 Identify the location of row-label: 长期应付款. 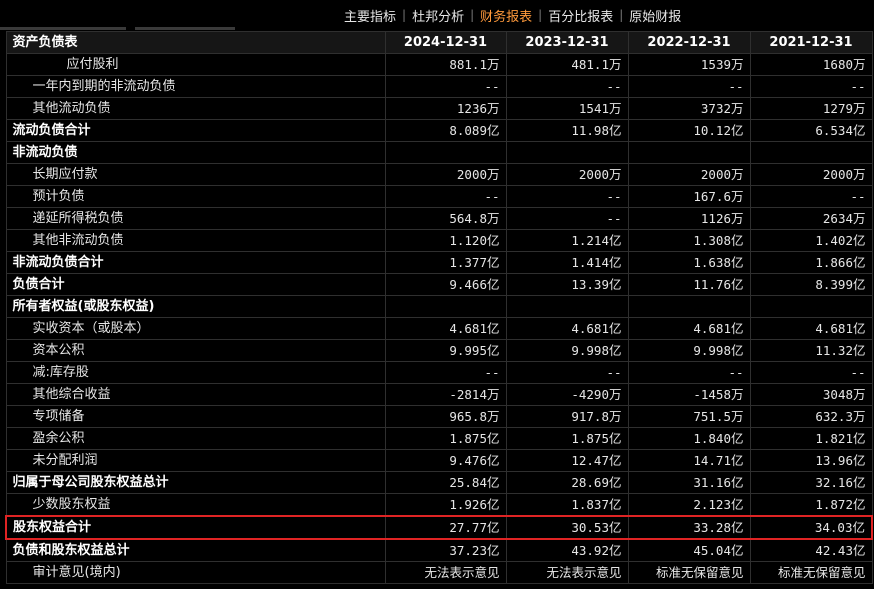
(195, 174).